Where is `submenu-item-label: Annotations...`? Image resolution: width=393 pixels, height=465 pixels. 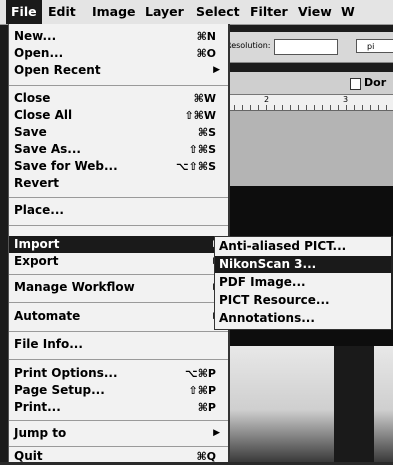 submenu-item-label: Annotations... is located at coordinates (267, 318).